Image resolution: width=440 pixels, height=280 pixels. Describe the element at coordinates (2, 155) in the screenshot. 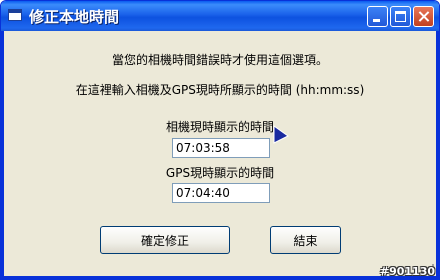

I see `window-frame-left` at that location.